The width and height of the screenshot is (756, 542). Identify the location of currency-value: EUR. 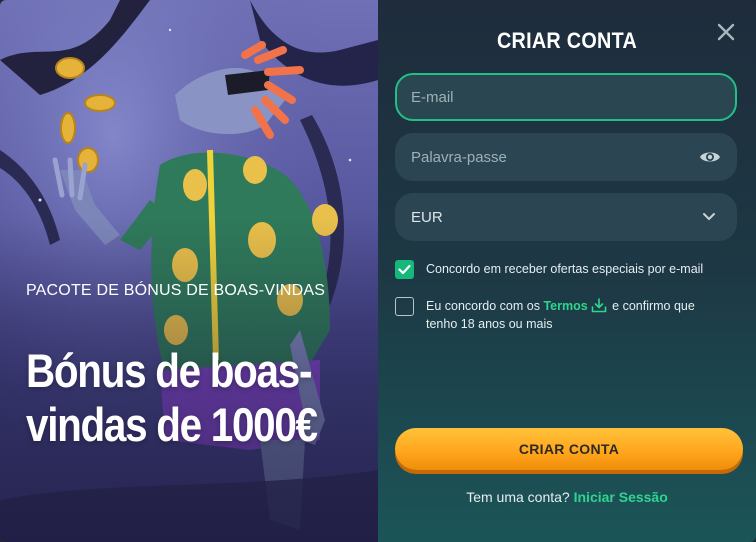
(427, 217).